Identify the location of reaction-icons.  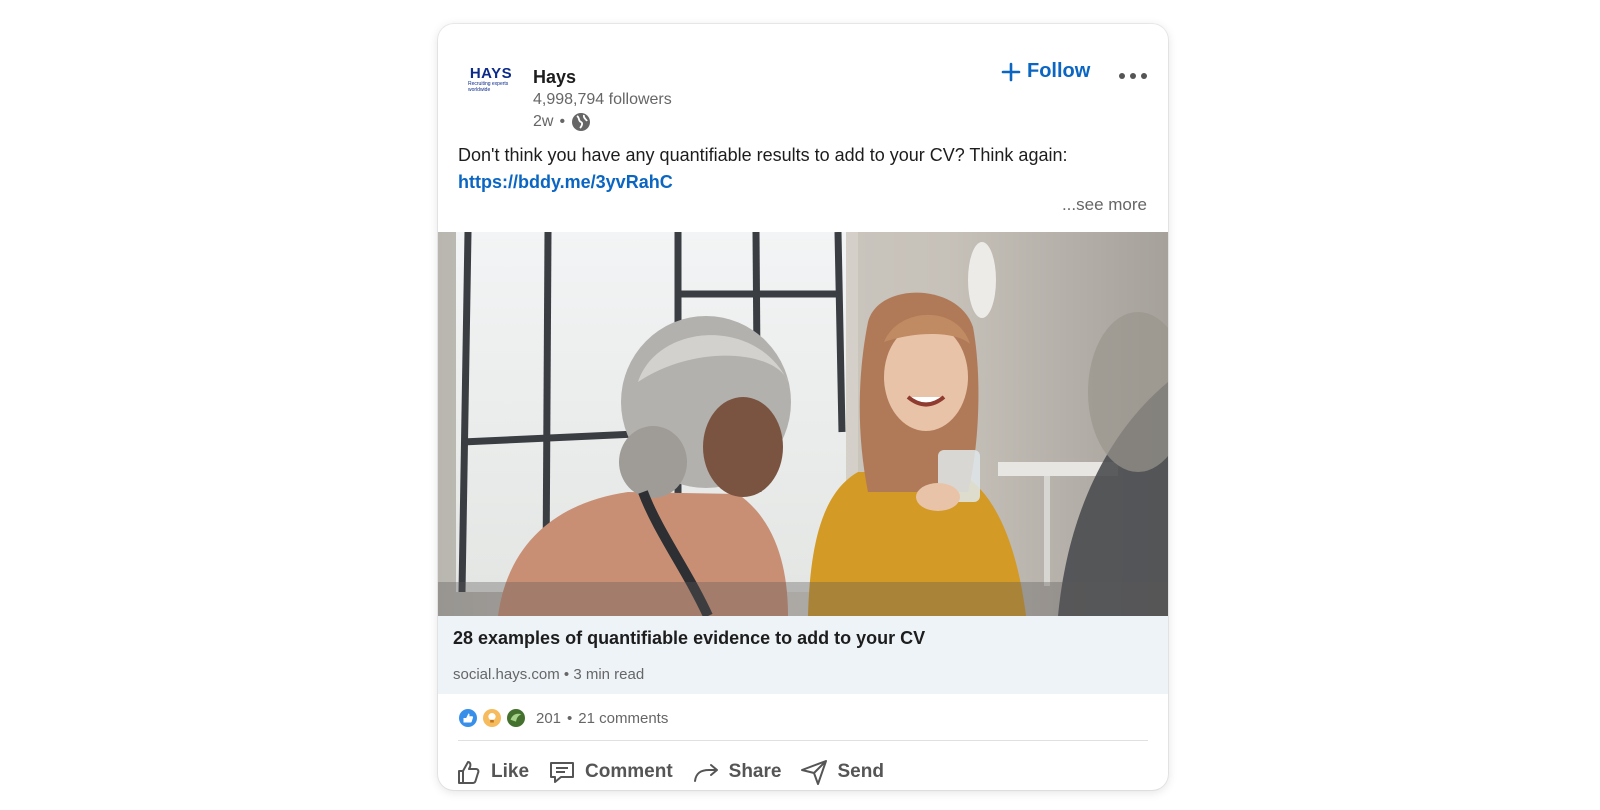
(494, 718).